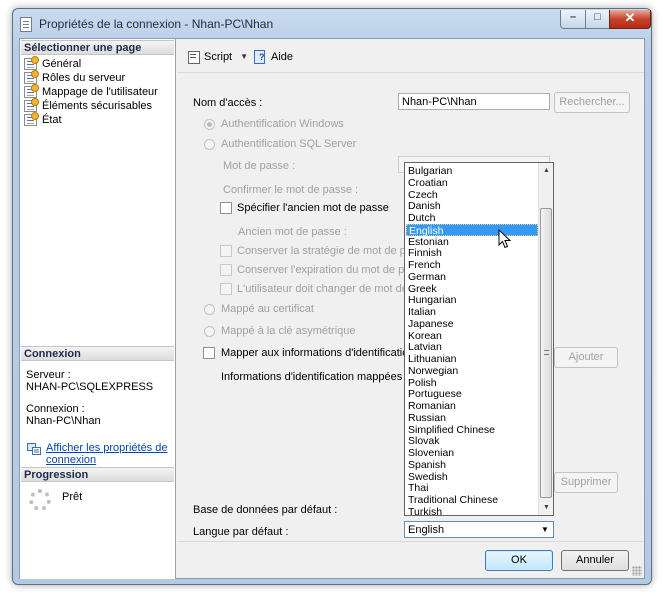  I want to click on mapped-certificate-label: Mappé au certificat, so click(267, 309).